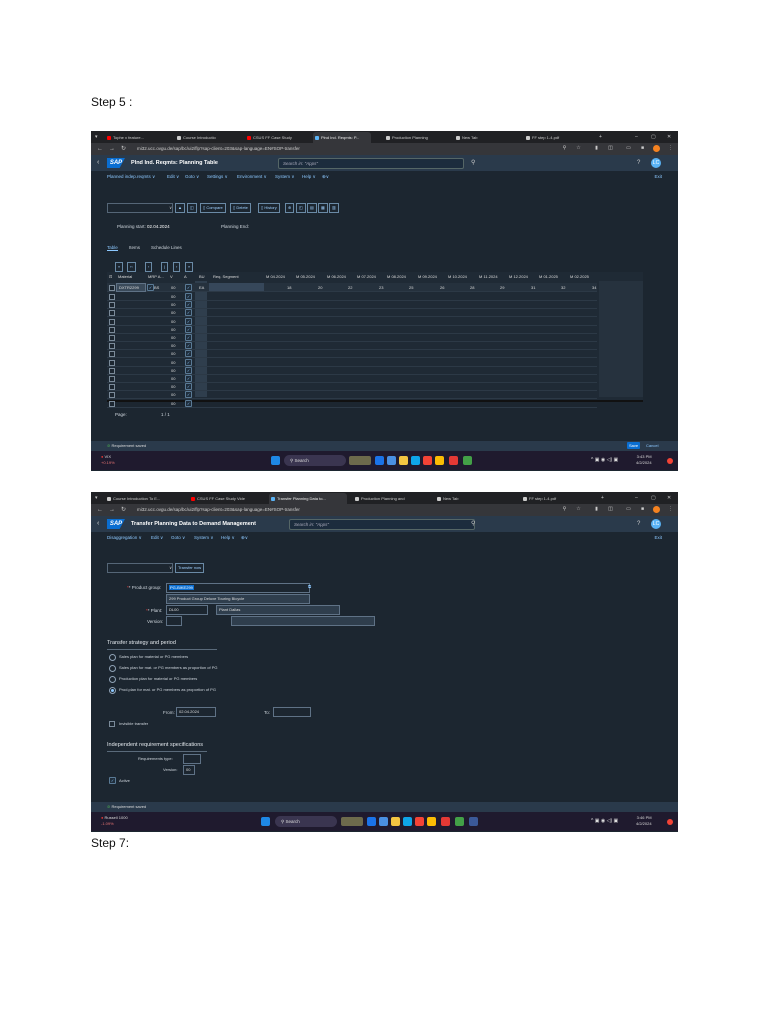 The height and width of the screenshot is (1024, 768). I want to click on taskbar-search: ⚲ Search, so click(306, 821).